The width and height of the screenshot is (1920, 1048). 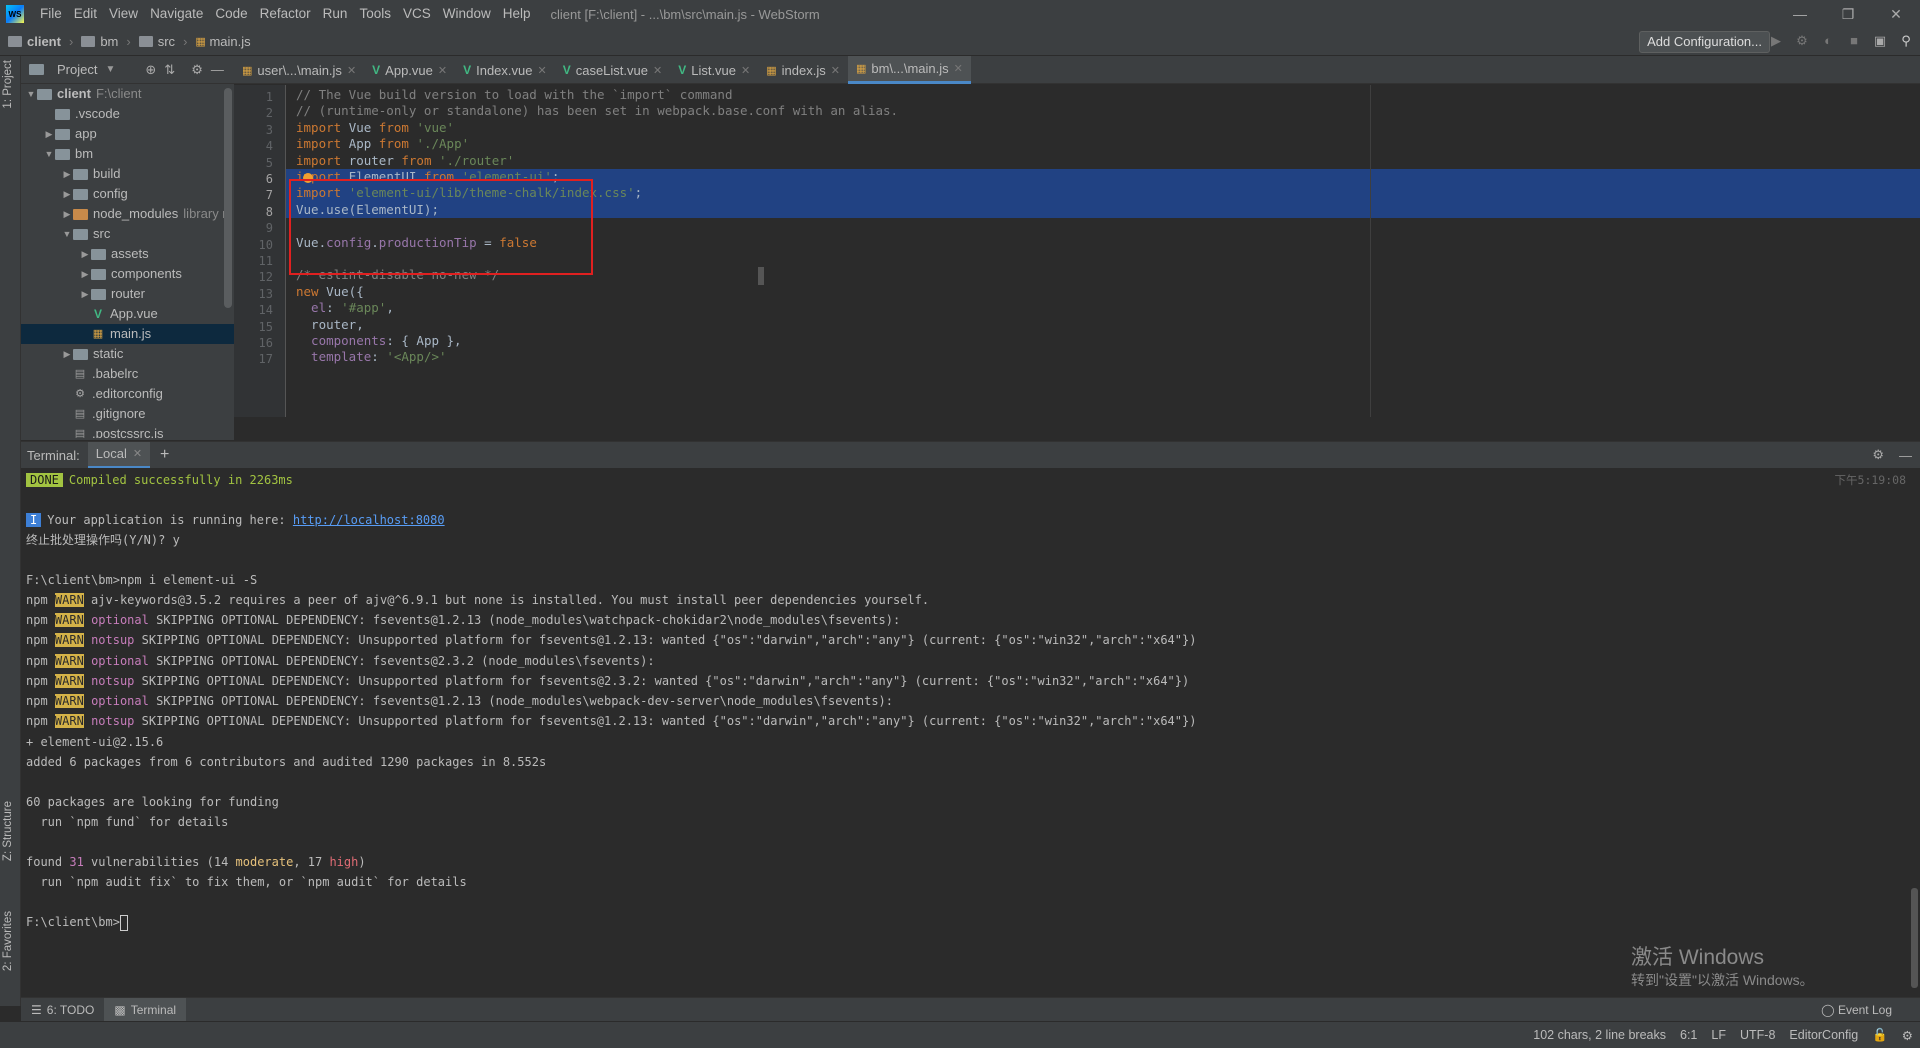 I want to click on menu-window: Window, so click(x=467, y=14).